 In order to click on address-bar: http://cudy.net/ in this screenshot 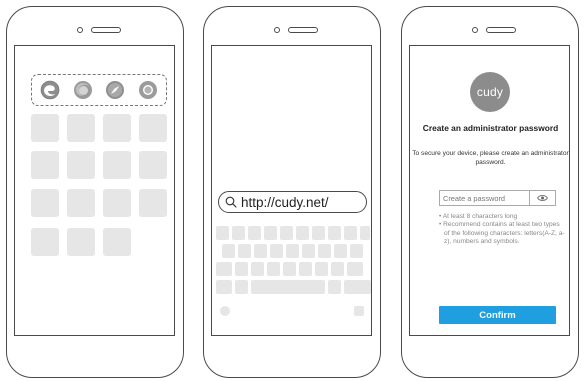, I will do `click(292, 202)`.